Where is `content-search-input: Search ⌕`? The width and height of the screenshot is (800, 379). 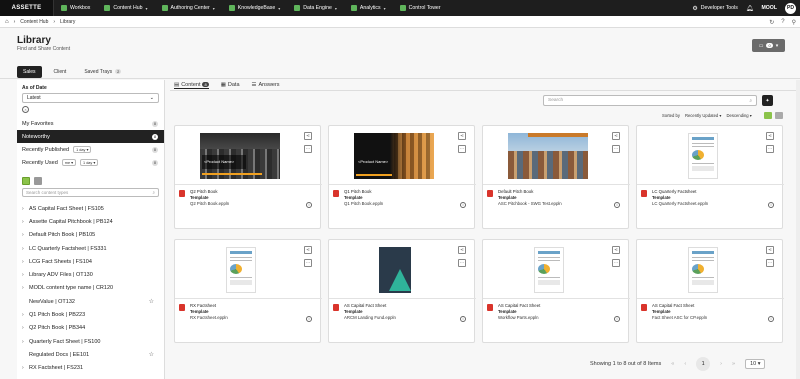 content-search-input: Search ⌕ is located at coordinates (650, 100).